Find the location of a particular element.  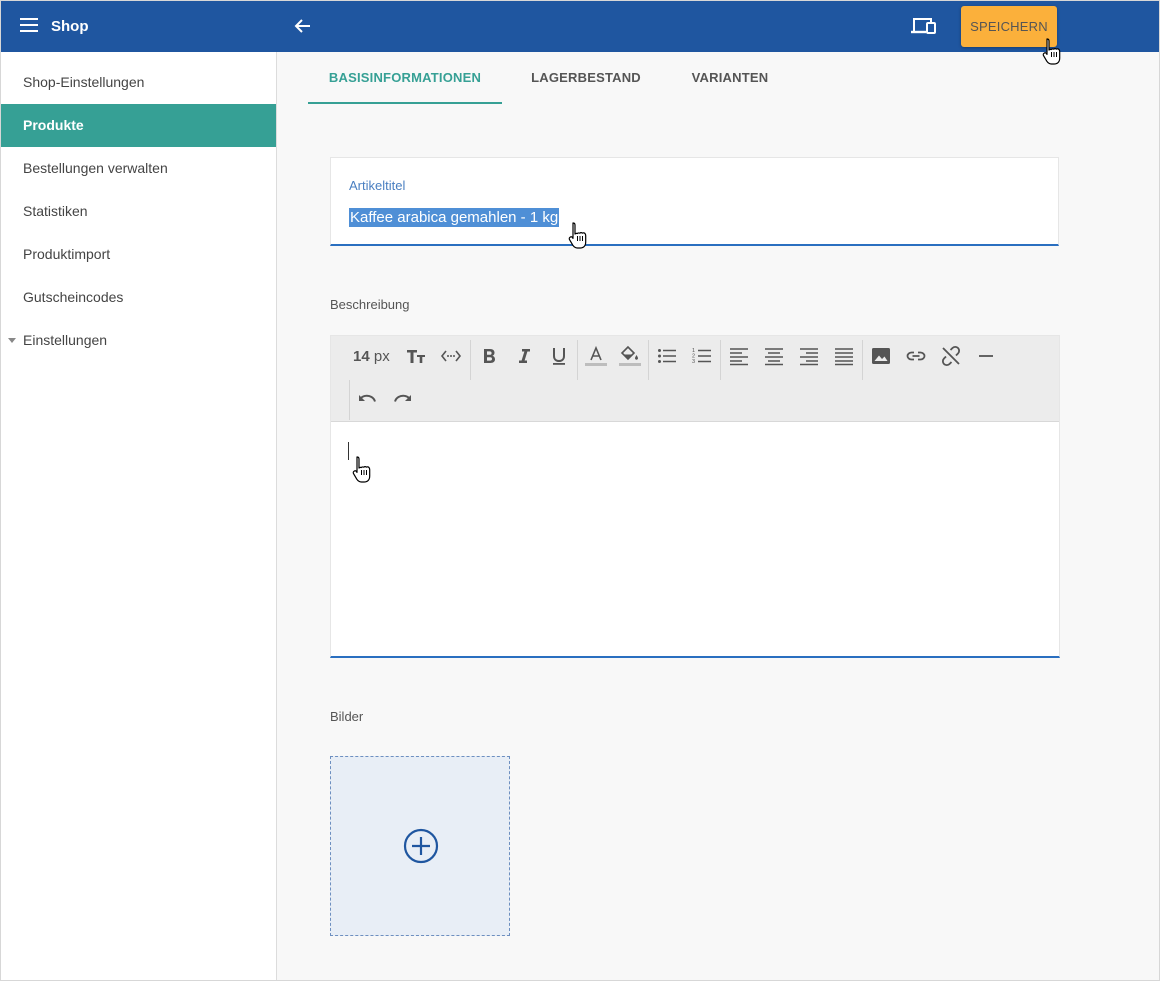

text-color-icon is located at coordinates (596, 356).